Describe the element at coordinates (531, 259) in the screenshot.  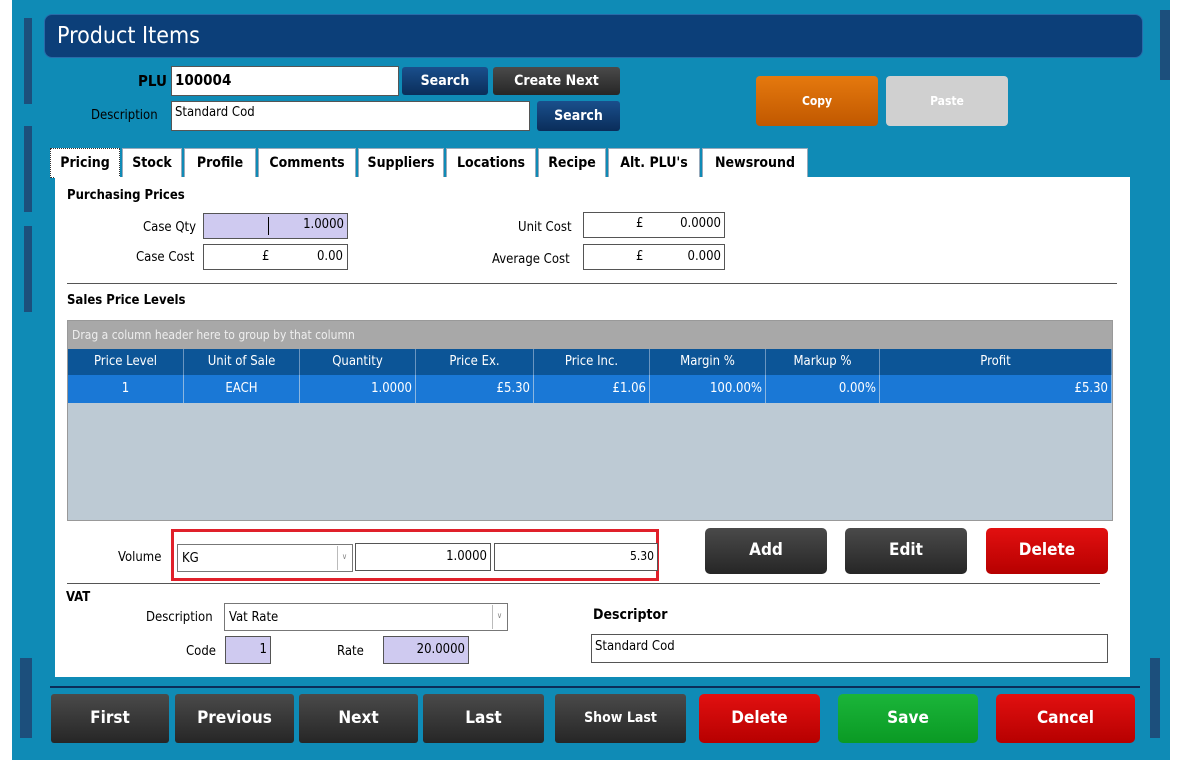
I see `average-cost-label: Average Cost` at that location.